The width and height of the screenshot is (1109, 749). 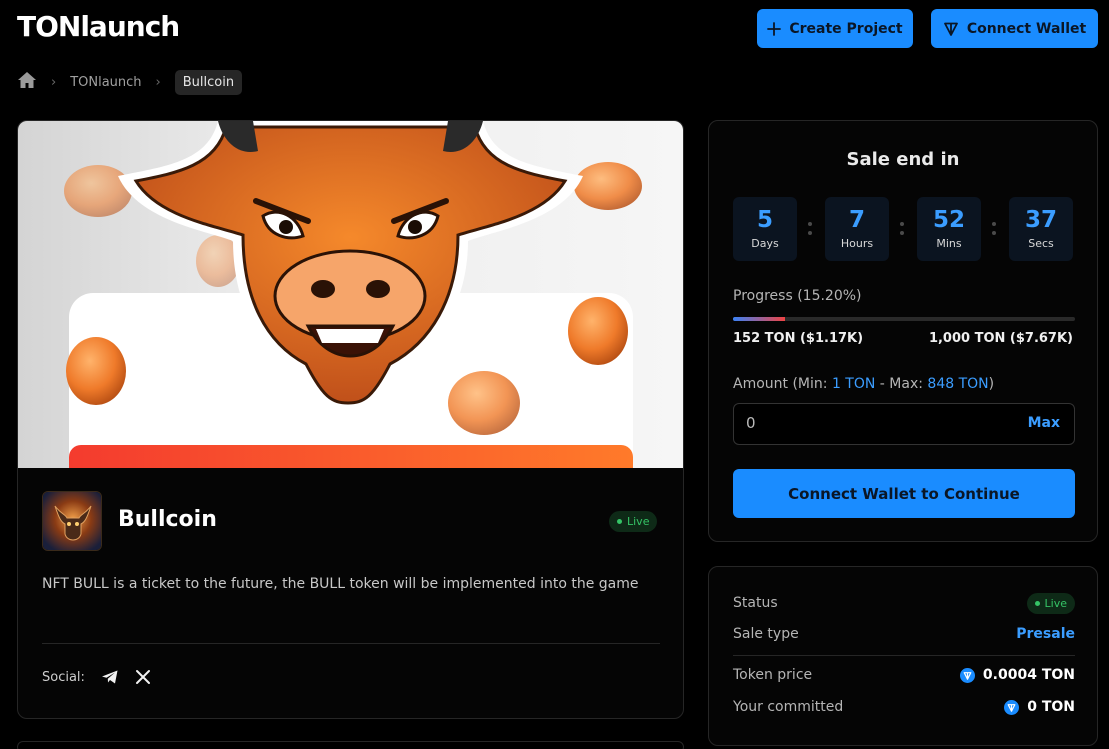 What do you see at coordinates (773, 675) in the screenshot?
I see `token-price-key: Token price` at bounding box center [773, 675].